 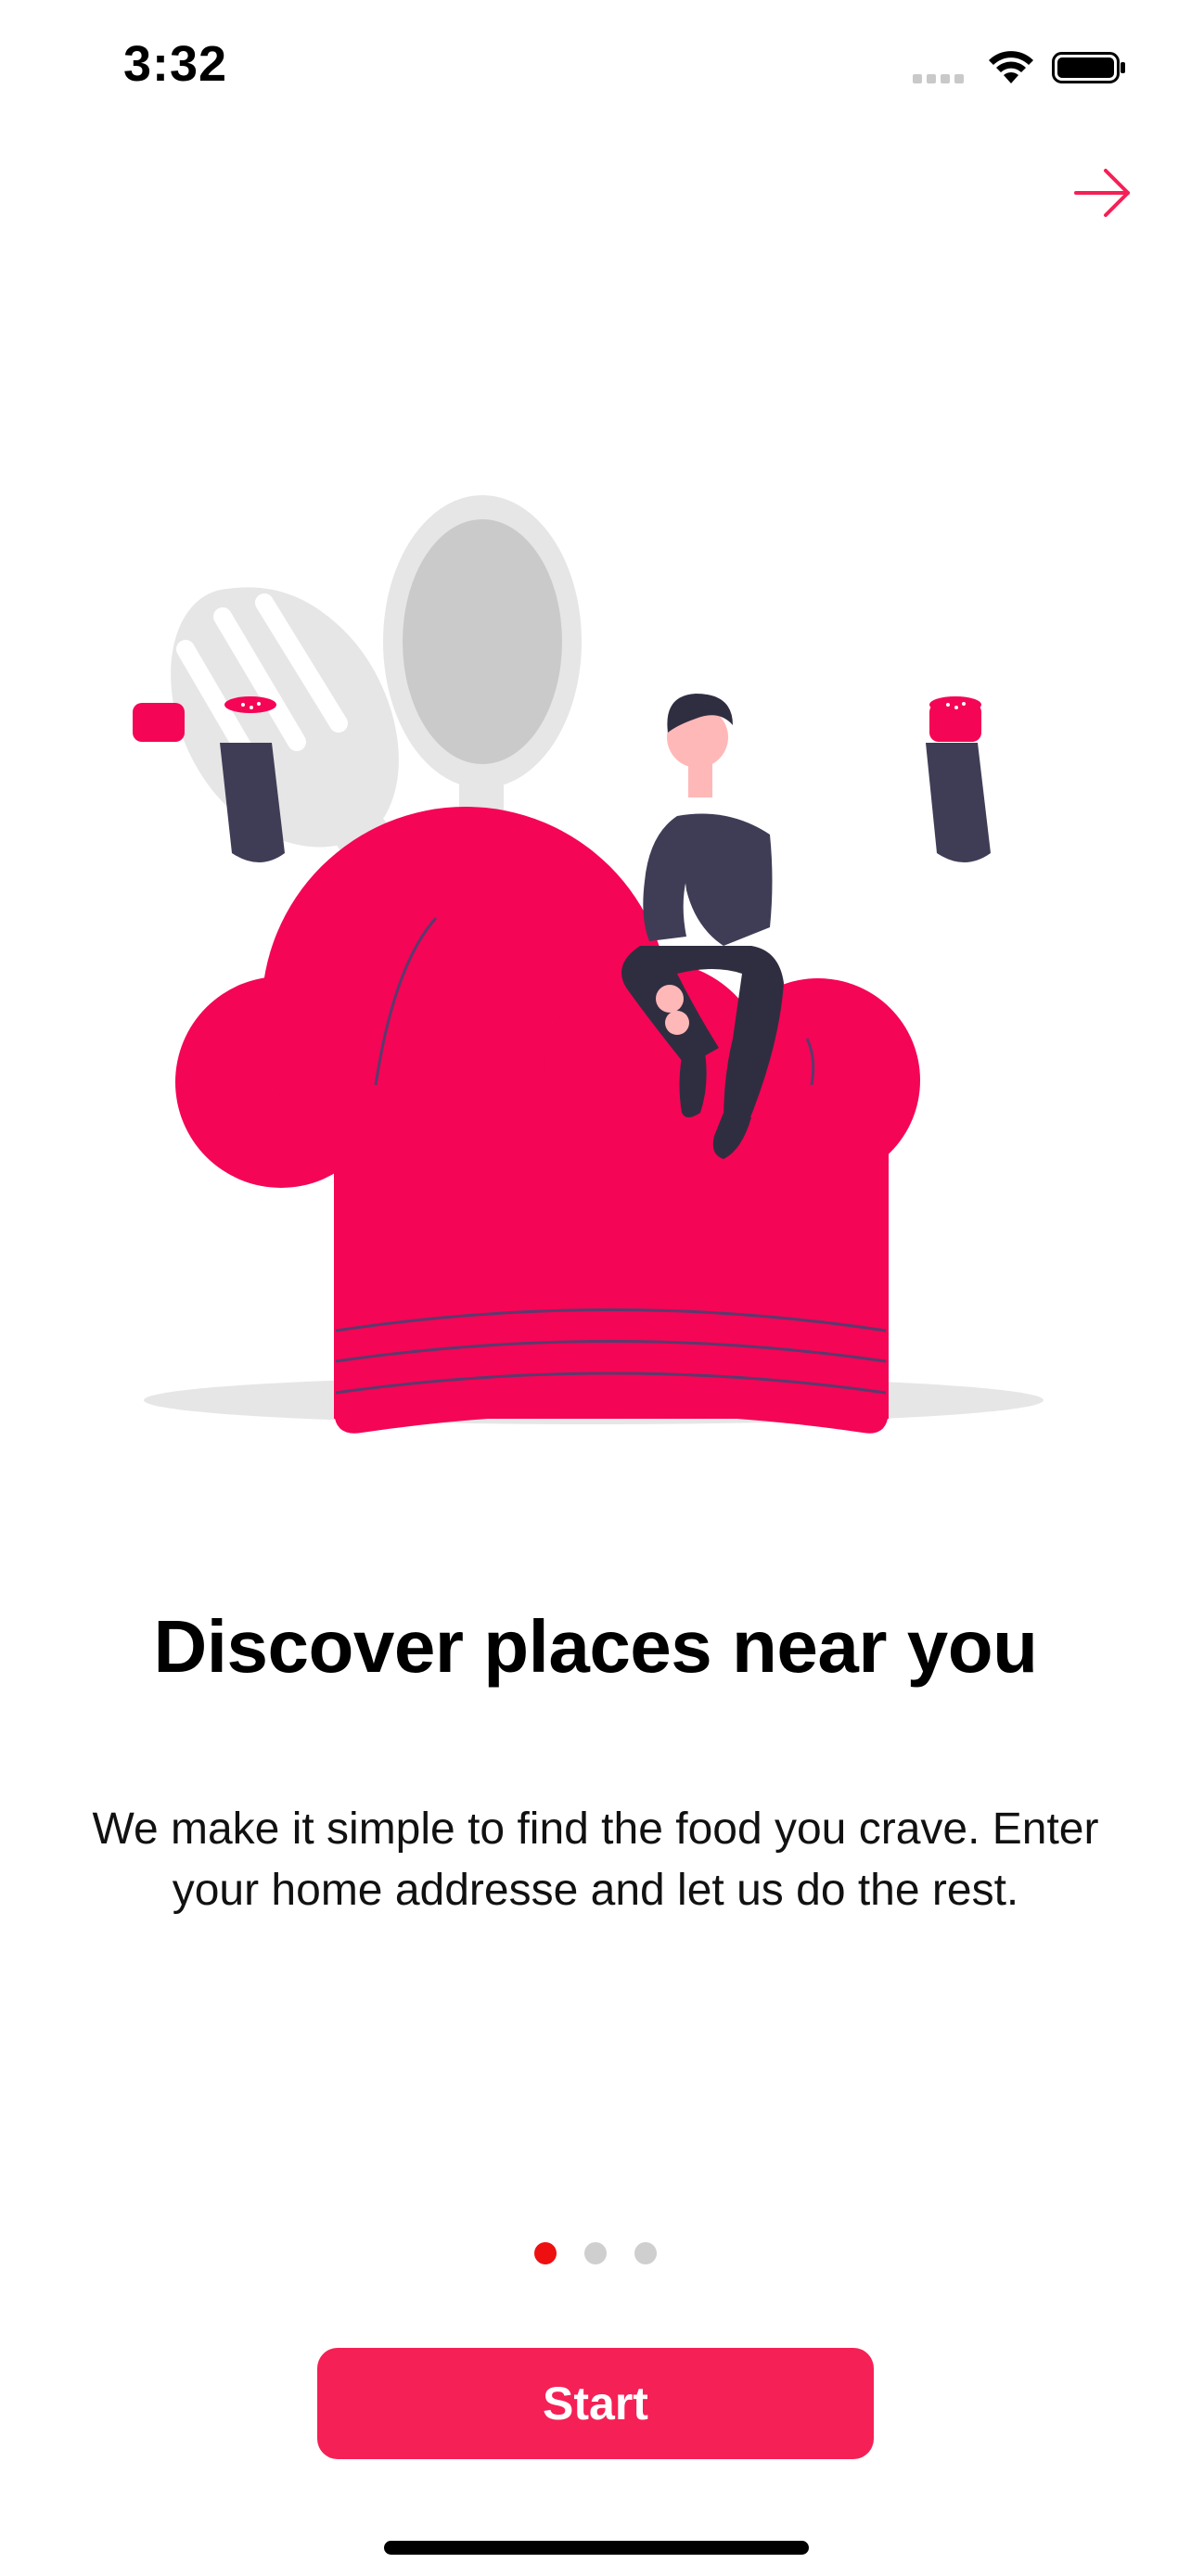 I want to click on skip-button, so click(x=1104, y=193).